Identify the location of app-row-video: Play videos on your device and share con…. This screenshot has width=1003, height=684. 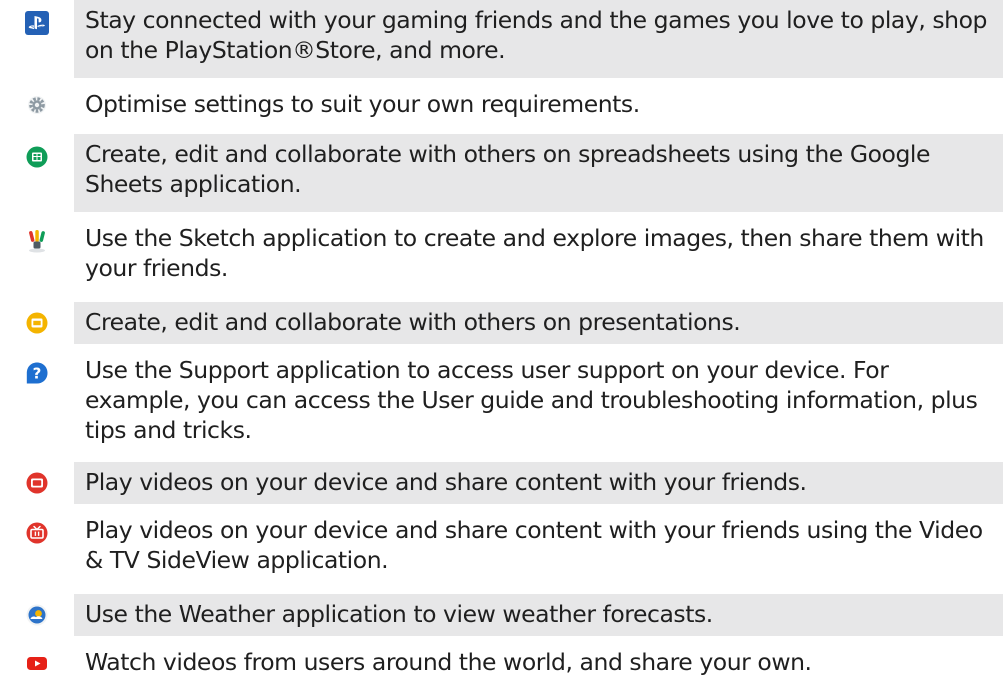
(501, 483).